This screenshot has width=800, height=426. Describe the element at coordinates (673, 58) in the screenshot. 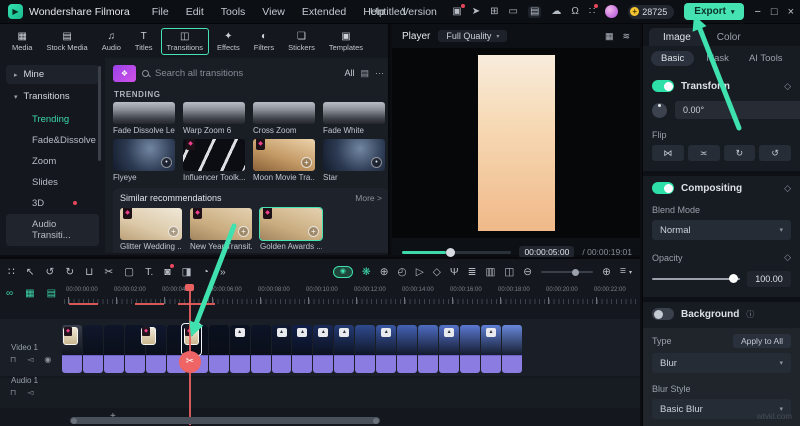

I see `subtab-basic: Basic` at that location.